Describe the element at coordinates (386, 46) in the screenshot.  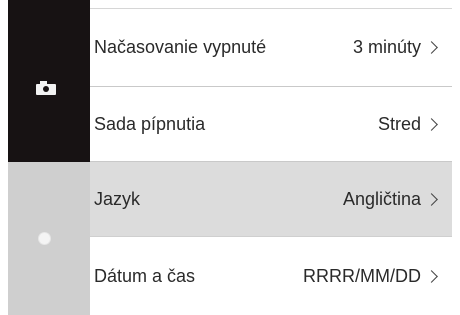
I see `menu-item-value: 3 minúty` at that location.